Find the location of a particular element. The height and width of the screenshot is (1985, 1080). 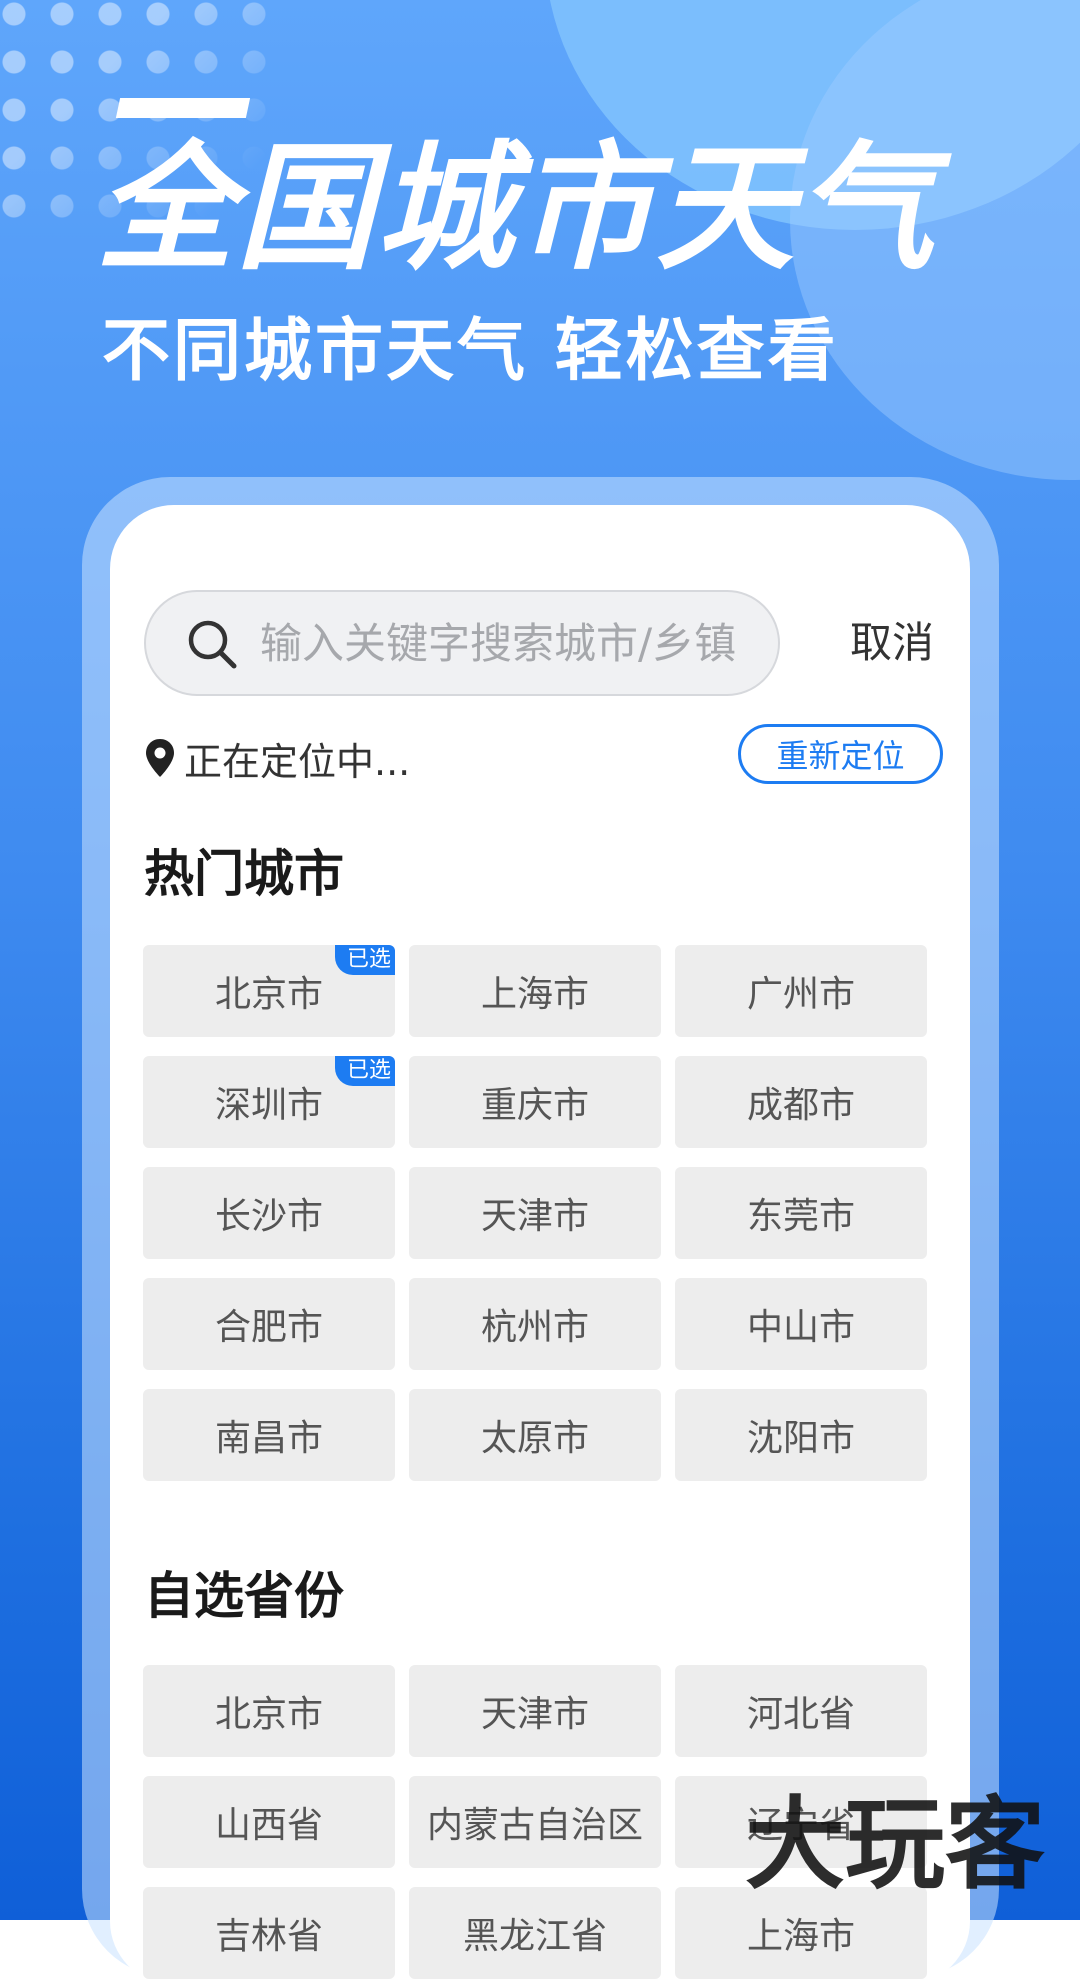

search-icon is located at coordinates (212, 644).